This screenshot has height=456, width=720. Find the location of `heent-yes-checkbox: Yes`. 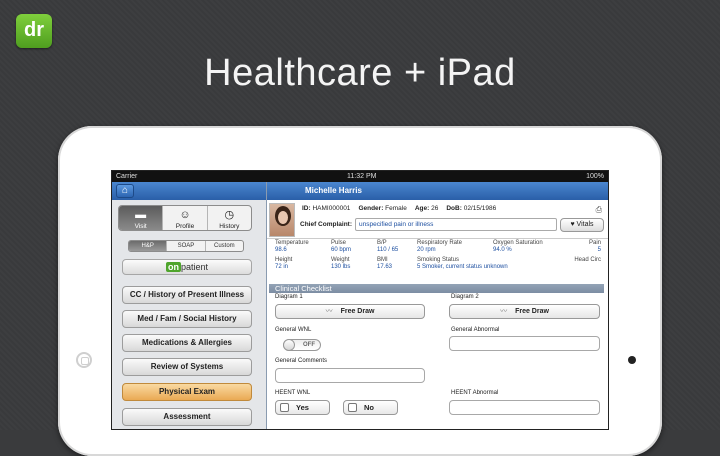

heent-yes-checkbox: Yes is located at coordinates (302, 407).